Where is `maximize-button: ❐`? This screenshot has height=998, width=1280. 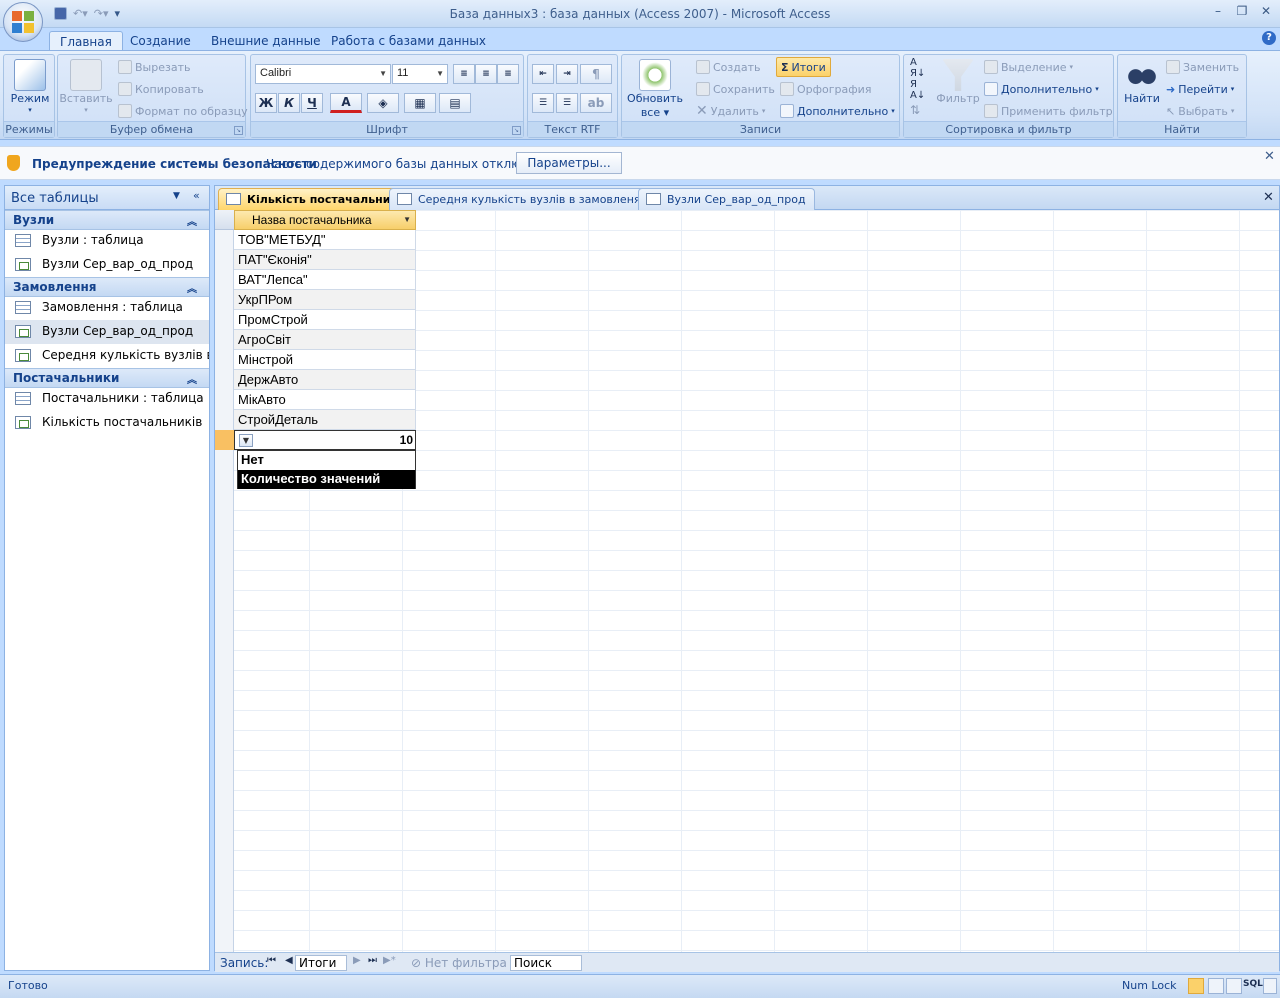
maximize-button: ❐ is located at coordinates (1242, 13).